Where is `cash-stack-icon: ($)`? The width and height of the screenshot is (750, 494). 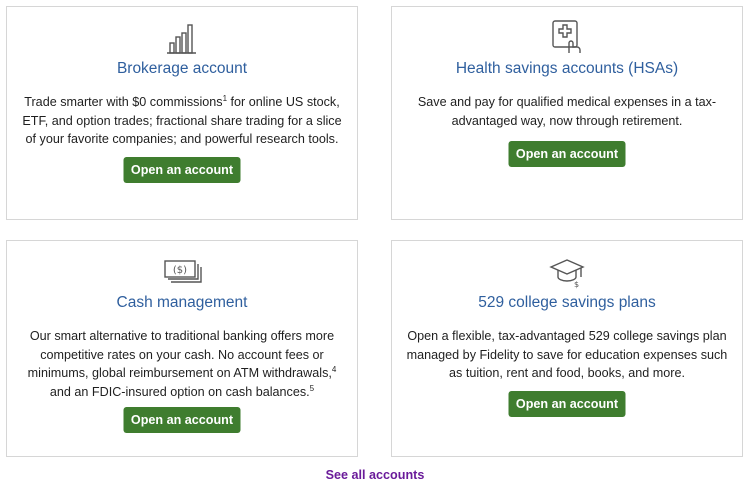
cash-stack-icon: ($) is located at coordinates (182, 271).